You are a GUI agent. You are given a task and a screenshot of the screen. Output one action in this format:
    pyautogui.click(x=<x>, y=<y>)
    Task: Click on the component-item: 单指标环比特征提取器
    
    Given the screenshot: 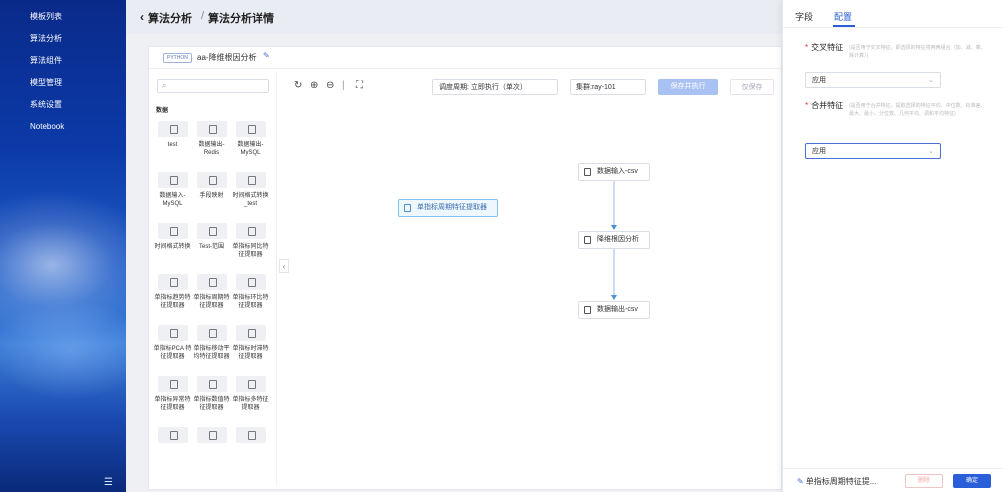 What is the action you would take?
    pyautogui.click(x=250, y=297)
    